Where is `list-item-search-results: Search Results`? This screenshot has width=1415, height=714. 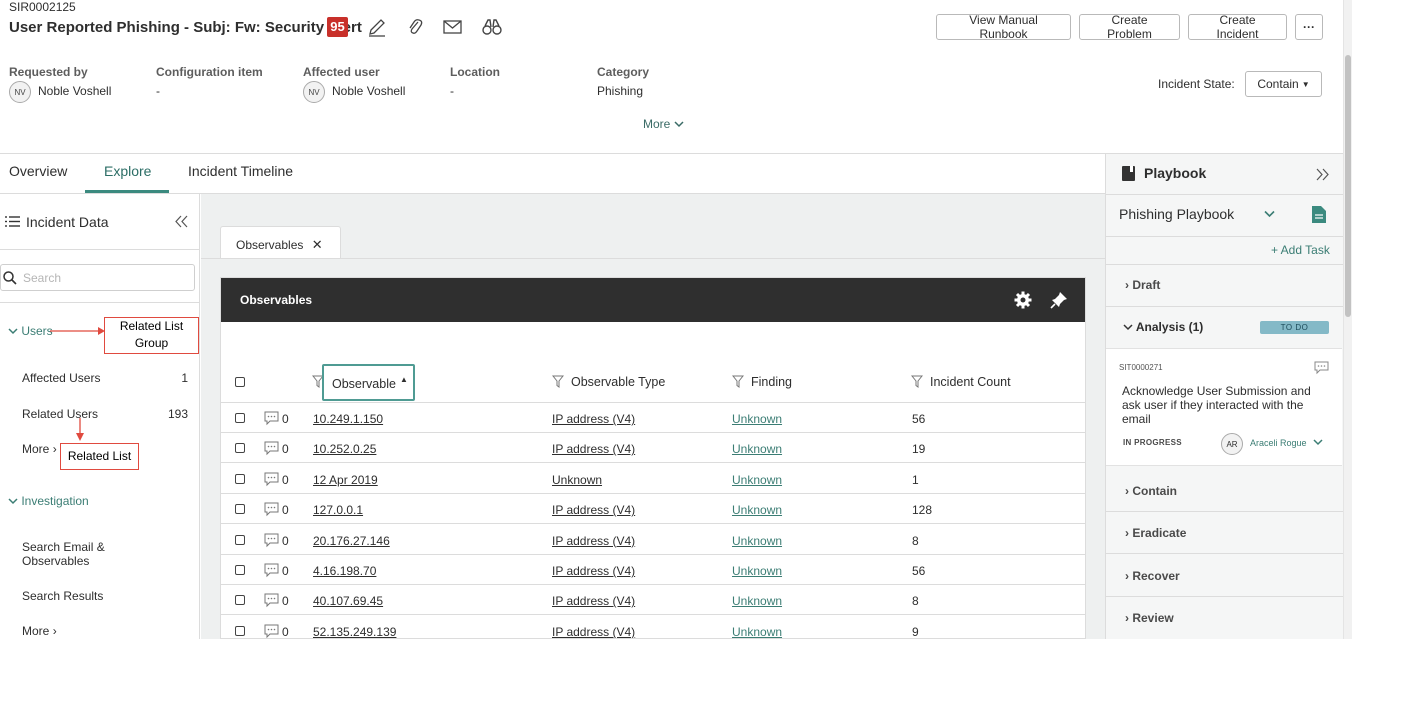 list-item-search-results: Search Results is located at coordinates (62, 596).